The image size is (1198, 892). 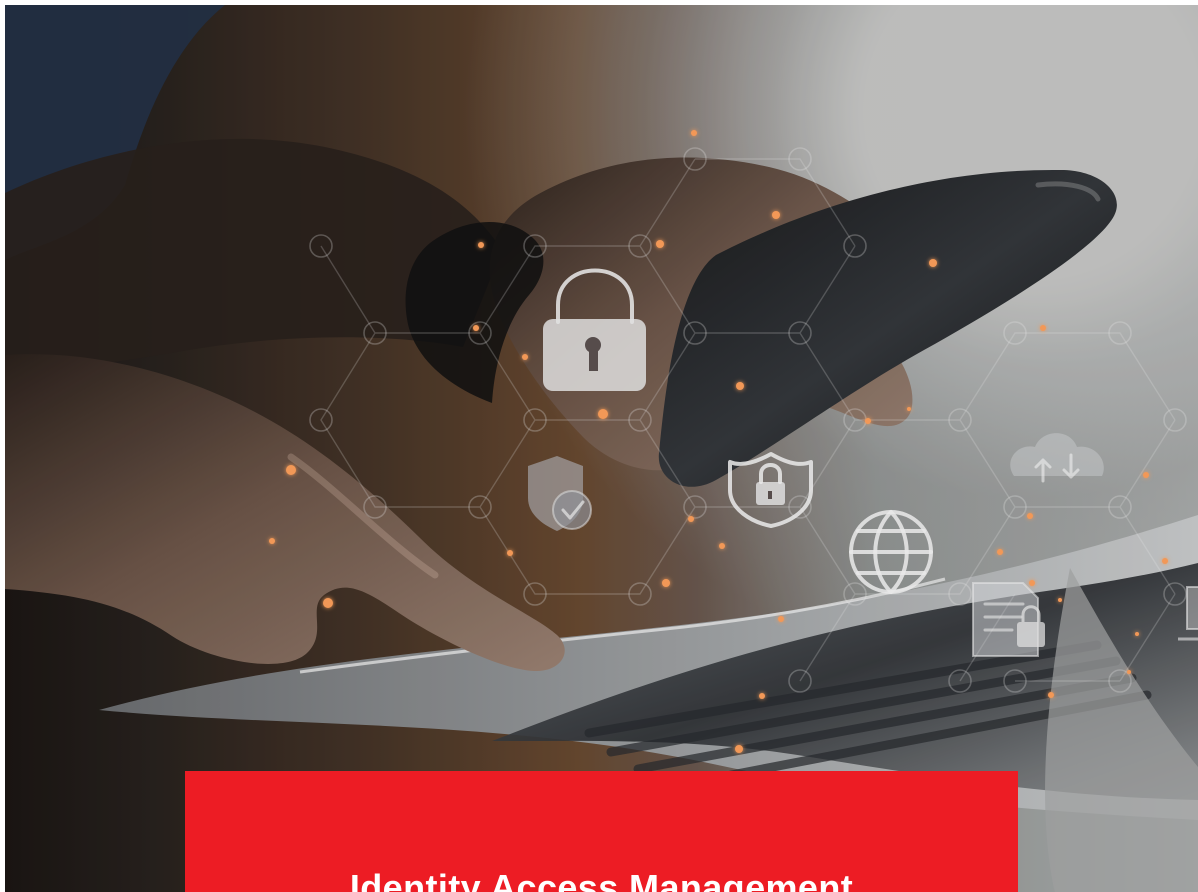 What do you see at coordinates (601, 879) in the screenshot?
I see `page-title: Identity Access Management` at bounding box center [601, 879].